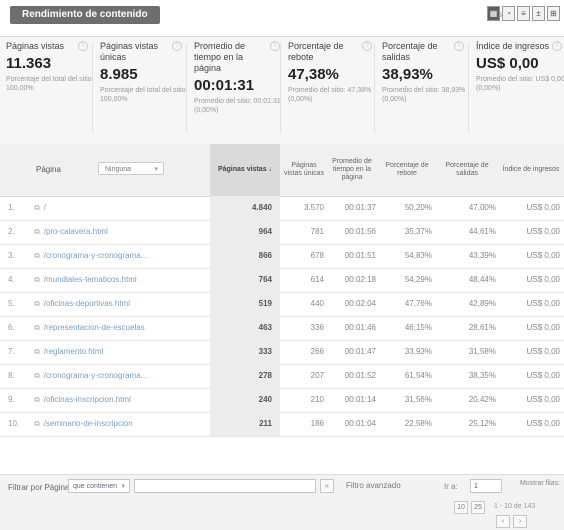  Describe the element at coordinates (482, 375) in the screenshot. I see `exit-value: 38,35%` at that location.